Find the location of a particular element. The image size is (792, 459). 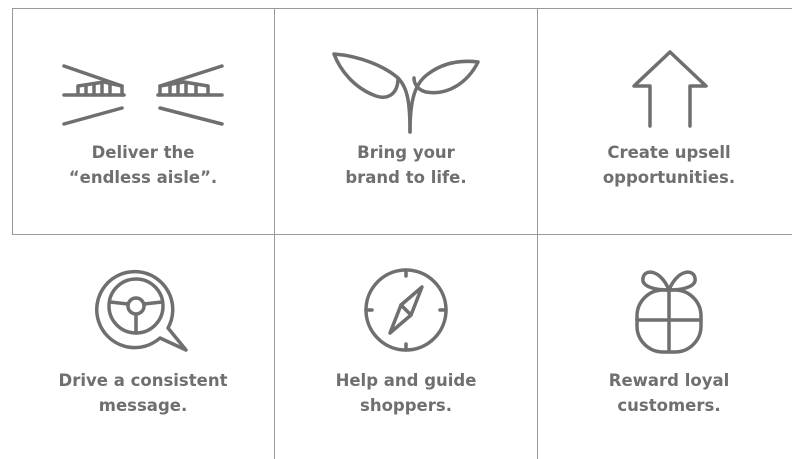

steering-wheel-bubble-icon is located at coordinates (143, 310).